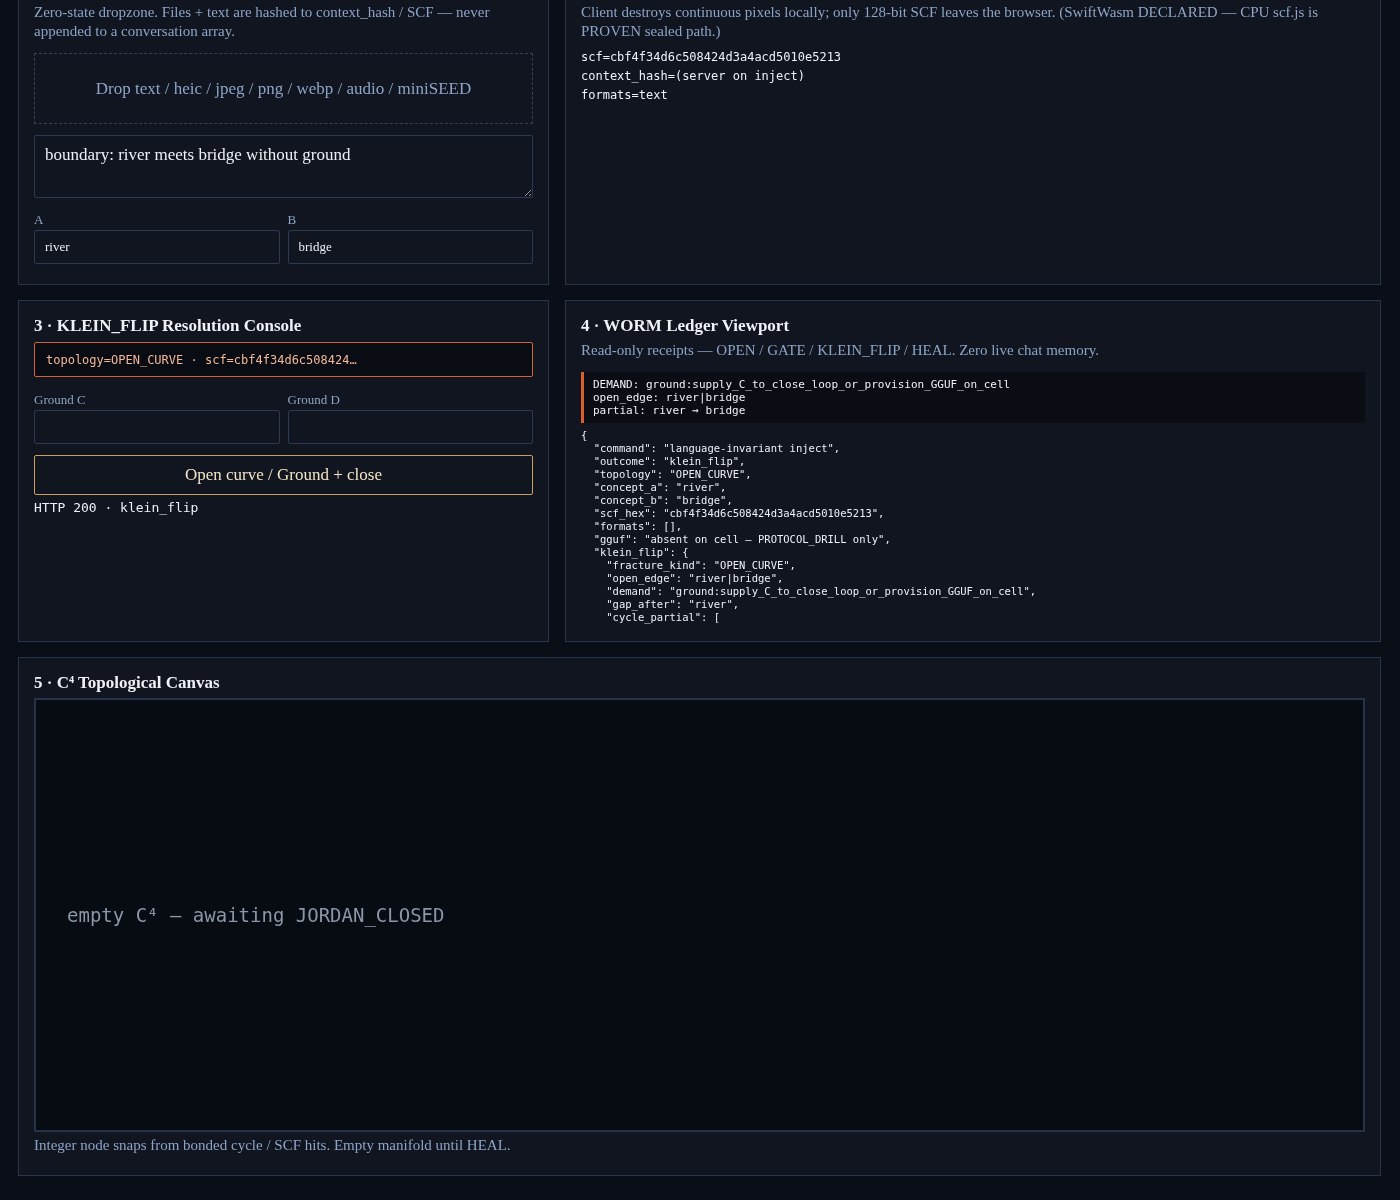 This screenshot has width=1400, height=1200. What do you see at coordinates (410, 247) in the screenshot?
I see `input-field: bridge` at bounding box center [410, 247].